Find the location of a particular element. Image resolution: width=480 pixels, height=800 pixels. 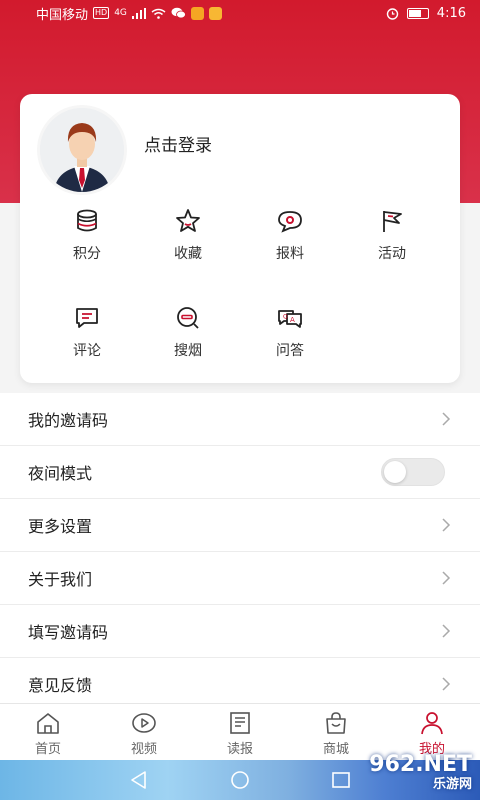

menu-item-enter-invite-code: 填写邀请码 is located at coordinates (240, 631).